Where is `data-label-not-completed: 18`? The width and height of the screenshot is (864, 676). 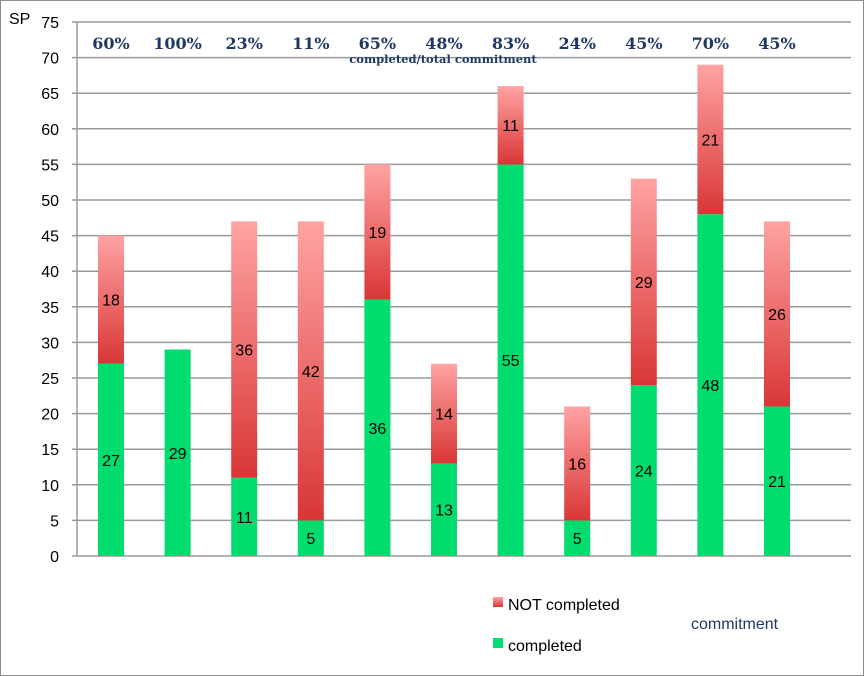
data-label-not-completed: 18 is located at coordinates (111, 301).